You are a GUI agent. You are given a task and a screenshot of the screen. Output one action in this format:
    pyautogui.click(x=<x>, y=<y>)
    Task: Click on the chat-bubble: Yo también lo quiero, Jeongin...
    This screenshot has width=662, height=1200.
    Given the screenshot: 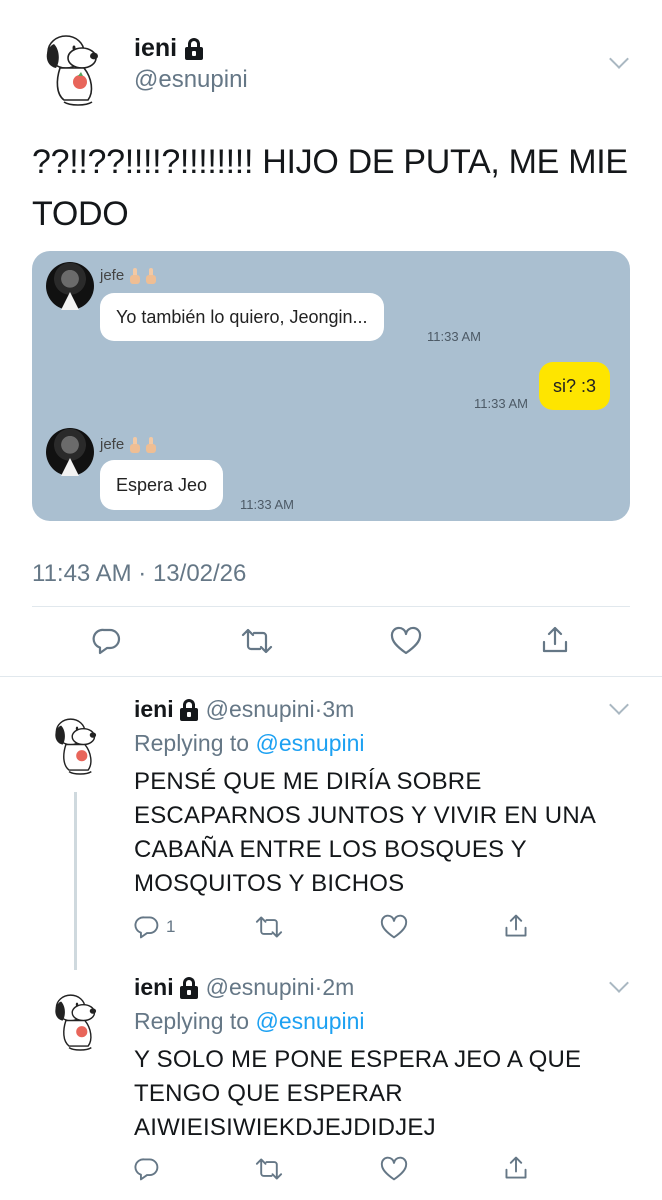 What is the action you would take?
    pyautogui.click(x=242, y=317)
    